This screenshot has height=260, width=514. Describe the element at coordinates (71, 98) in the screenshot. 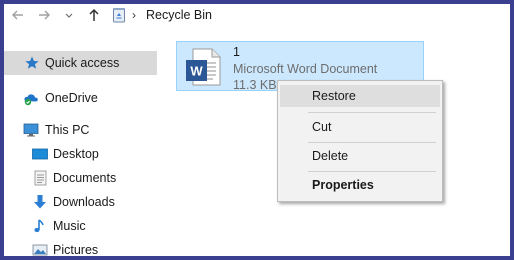

I see `sidebar-label: OneDrive` at that location.